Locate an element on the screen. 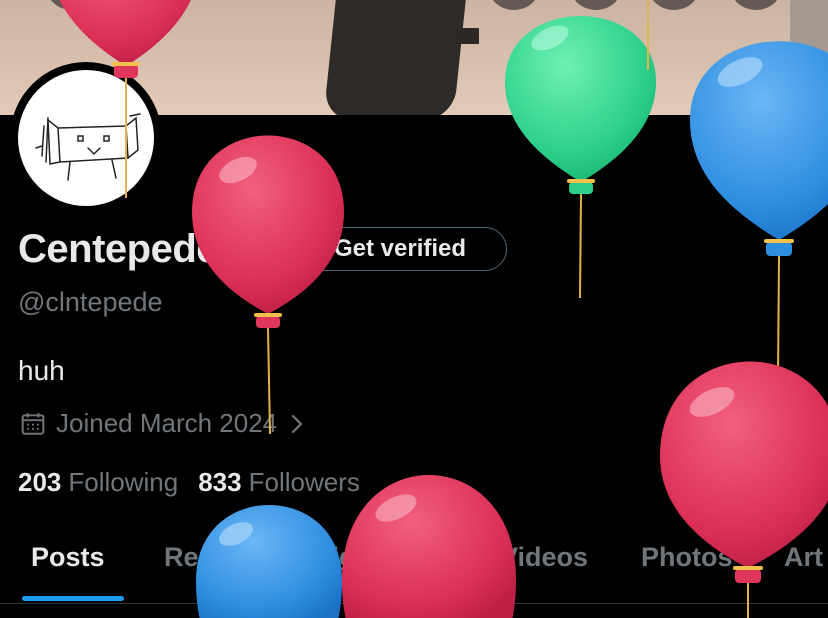 The width and height of the screenshot is (828, 618). banner-action-button is located at coordinates (596, 5).